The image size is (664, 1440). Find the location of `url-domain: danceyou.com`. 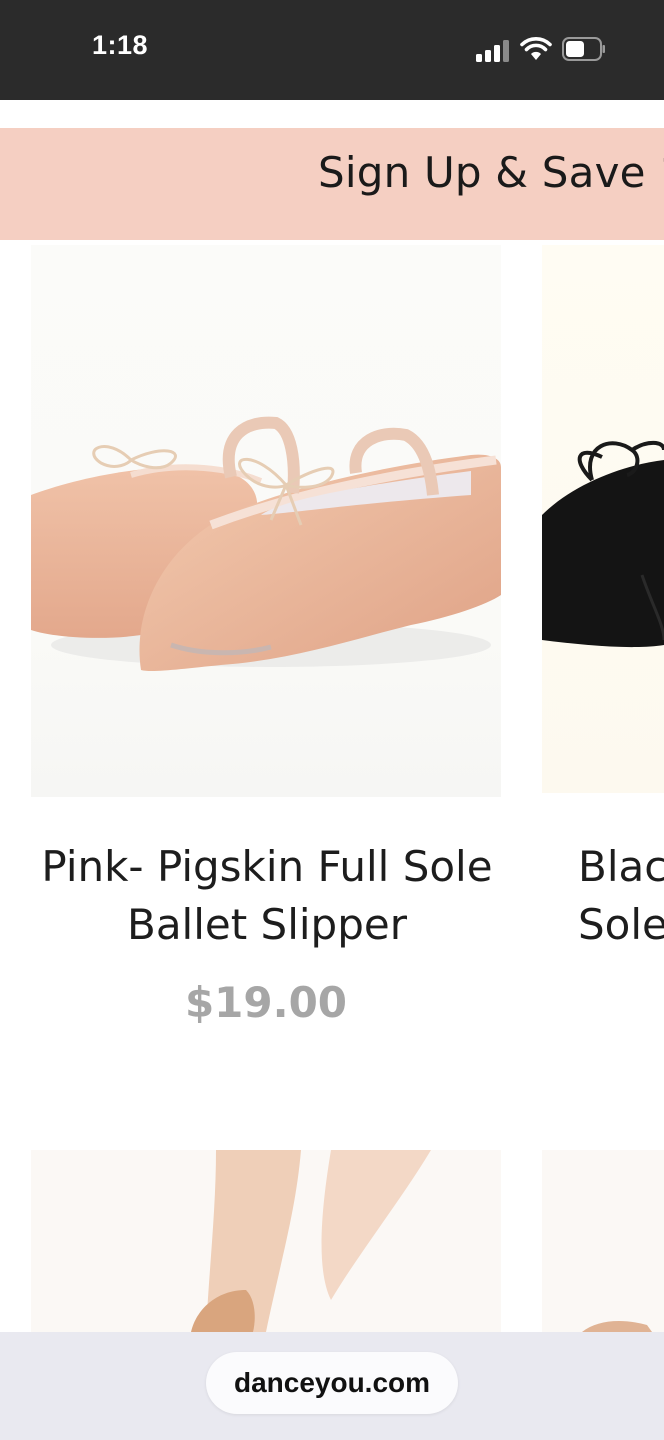

url-domain: danceyou.com is located at coordinates (332, 1382).